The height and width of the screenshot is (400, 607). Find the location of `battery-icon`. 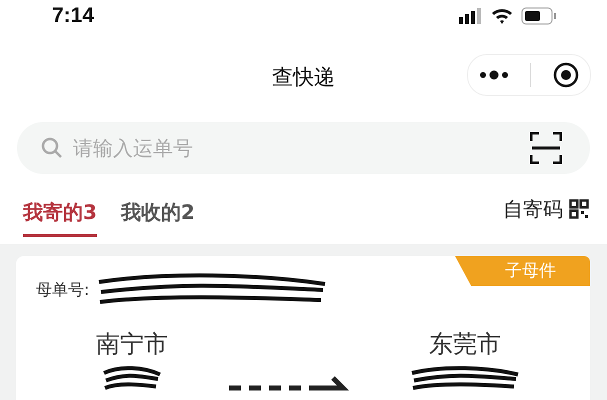

battery-icon is located at coordinates (539, 16).